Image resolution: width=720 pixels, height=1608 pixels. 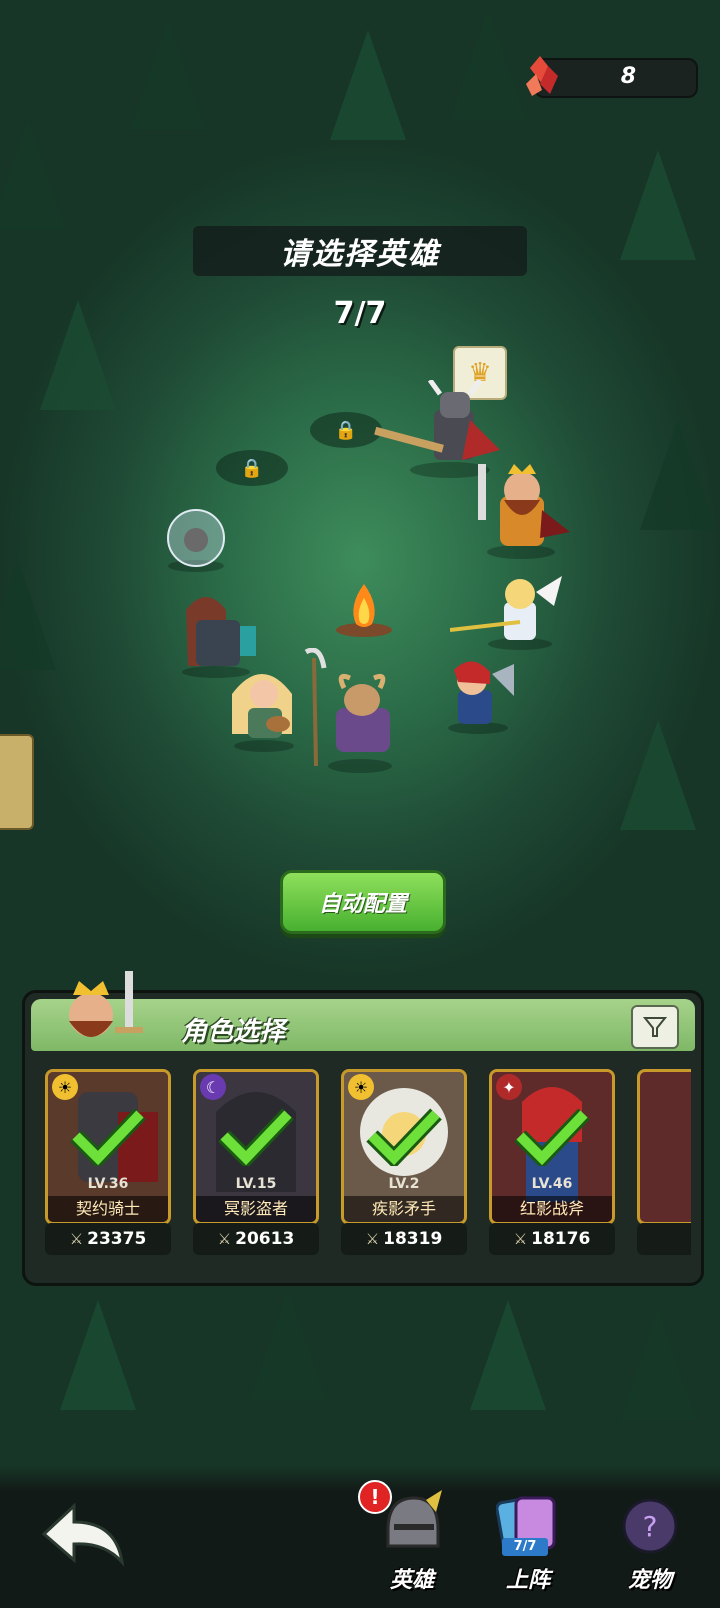 What do you see at coordinates (363, 902) in the screenshot?
I see `auto-configure-button: 自动配置` at bounding box center [363, 902].